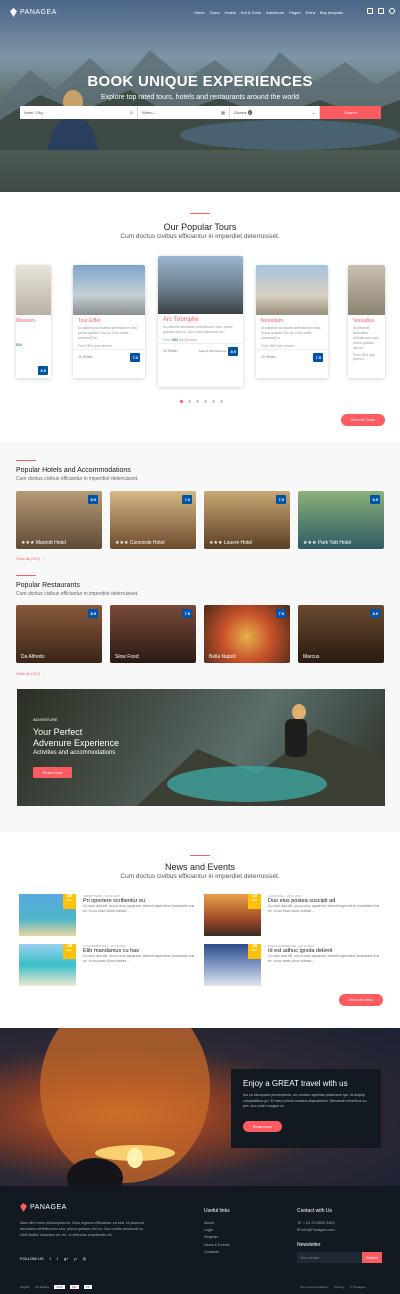  What do you see at coordinates (327, 543) in the screenshot?
I see `hotel-name: ★★★ Park Yatt Hotel` at bounding box center [327, 543].